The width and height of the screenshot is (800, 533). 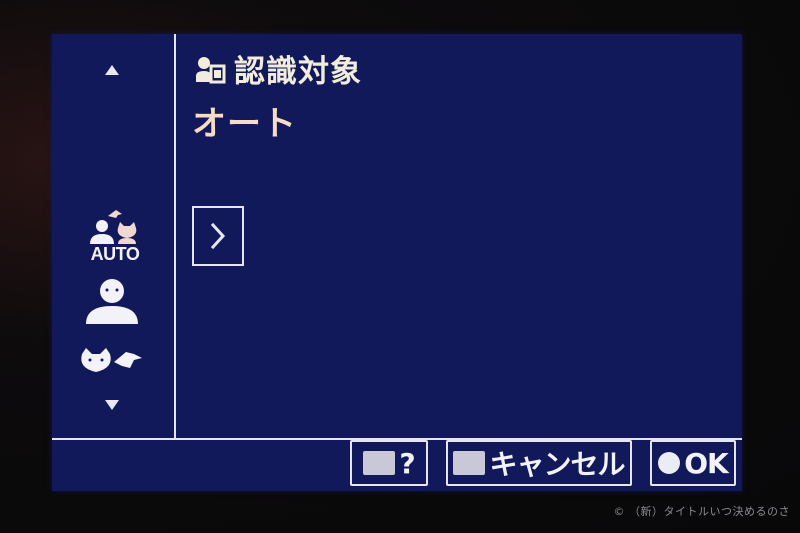 I want to click on cancel-button: キャンセル, so click(x=539, y=463).